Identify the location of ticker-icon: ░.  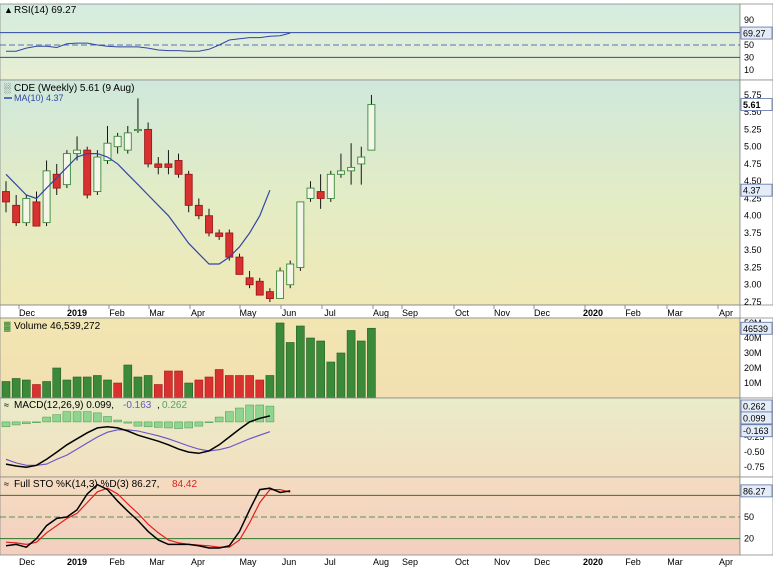
(7, 88).